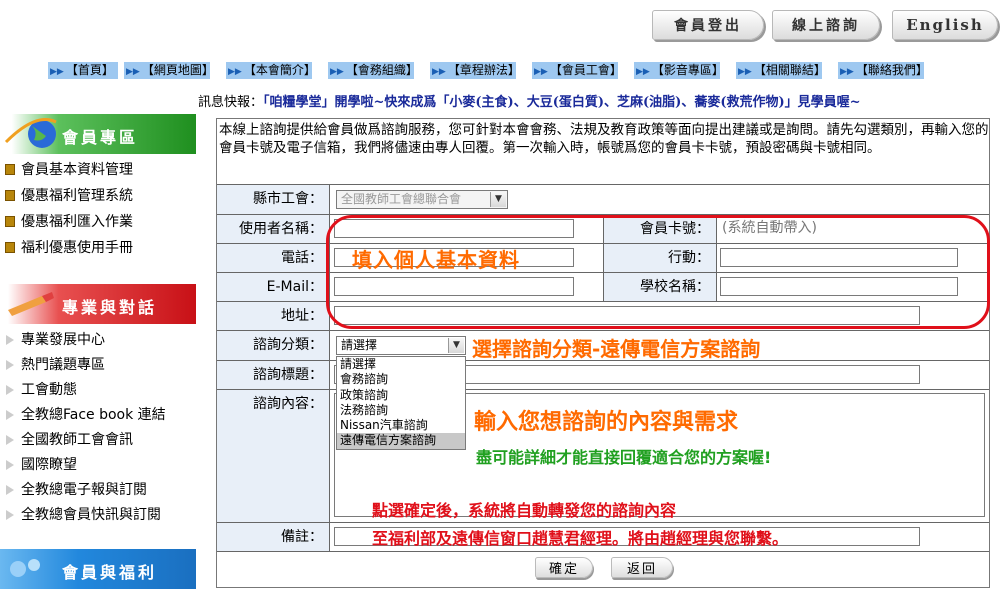  I want to click on welfare-section-header: 會員與福利, so click(98, 569).